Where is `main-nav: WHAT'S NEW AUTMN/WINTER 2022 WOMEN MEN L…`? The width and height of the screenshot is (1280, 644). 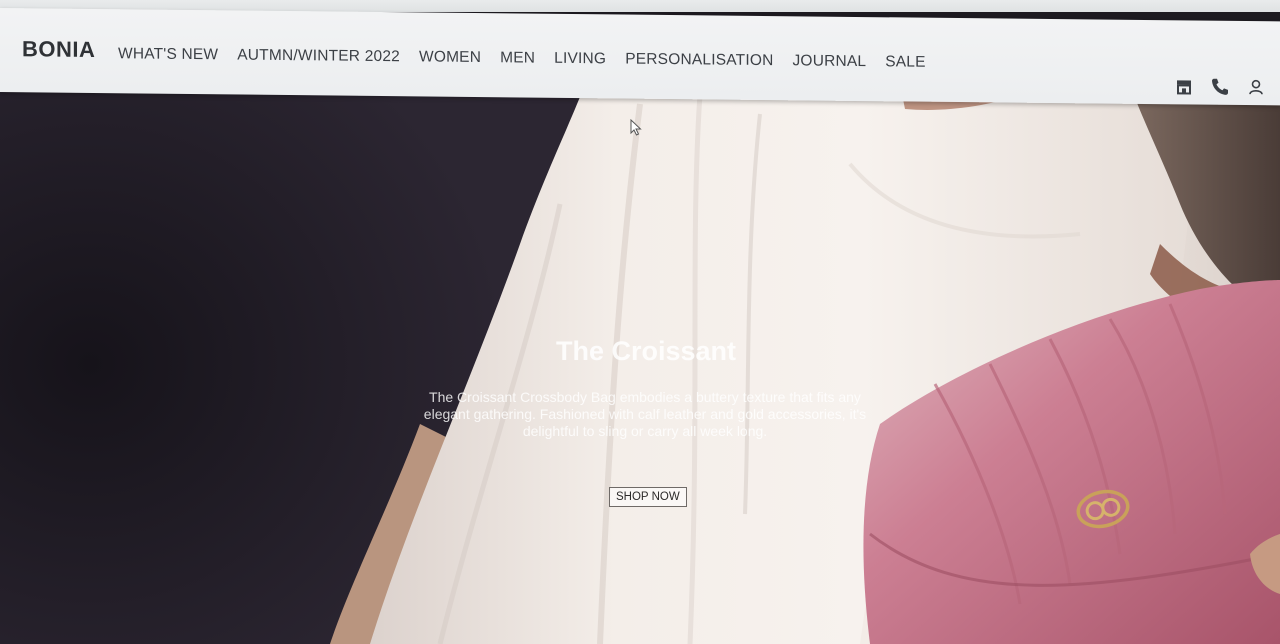
main-nav: WHAT'S NEW AUTMN/WINTER 2022 WOMEN MEN L… is located at coordinates (522, 58).